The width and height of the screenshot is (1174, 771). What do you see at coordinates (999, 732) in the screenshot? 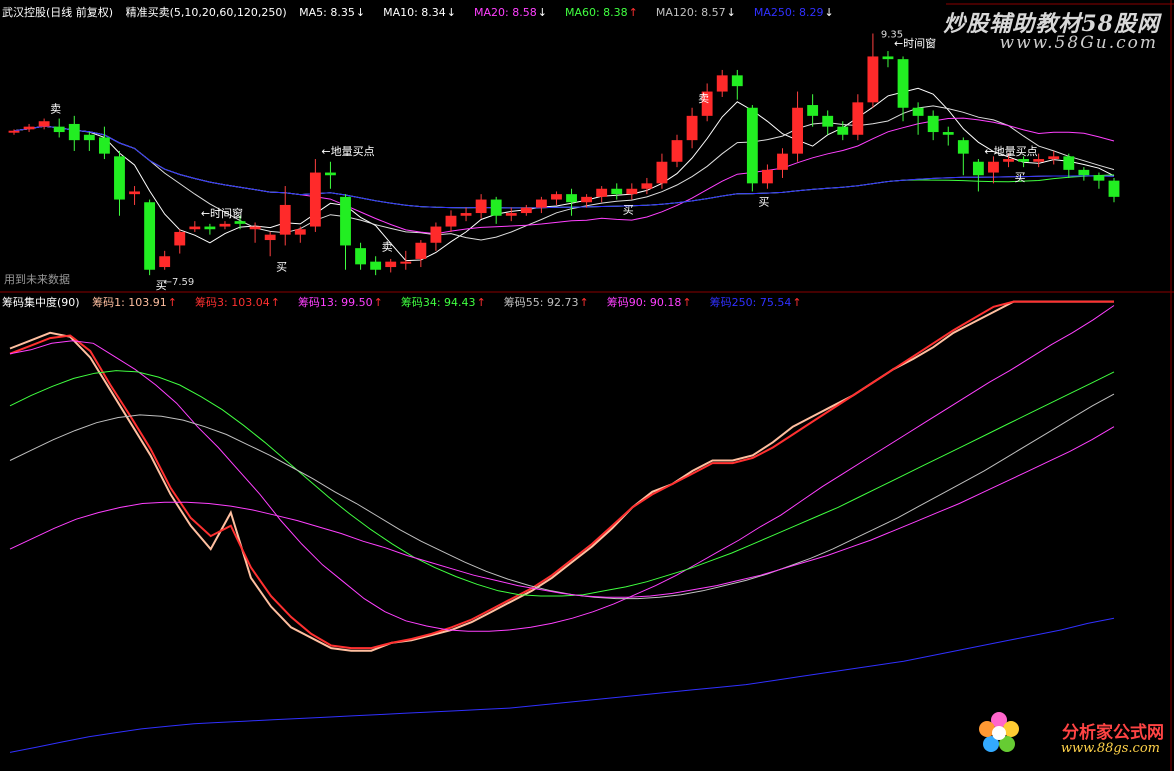
I see `flower-logo-icon` at bounding box center [999, 732].